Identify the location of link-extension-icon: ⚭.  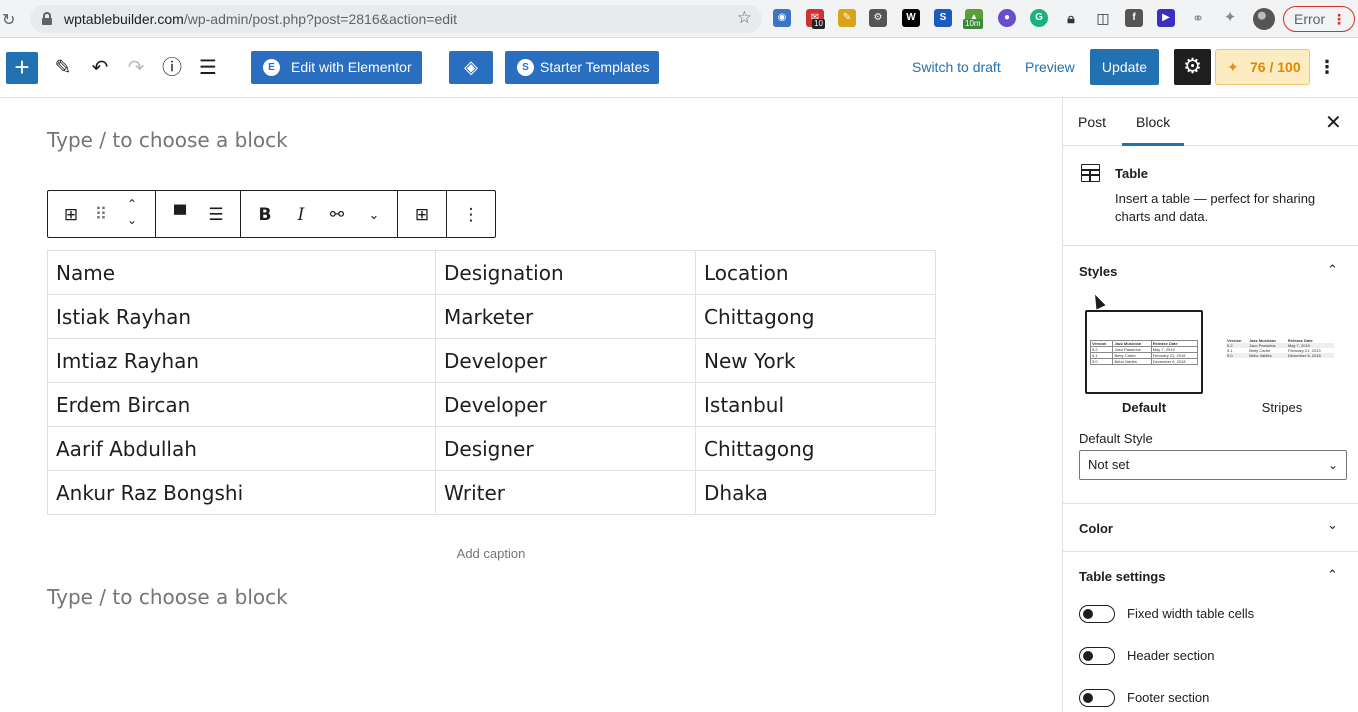
(1198, 18).